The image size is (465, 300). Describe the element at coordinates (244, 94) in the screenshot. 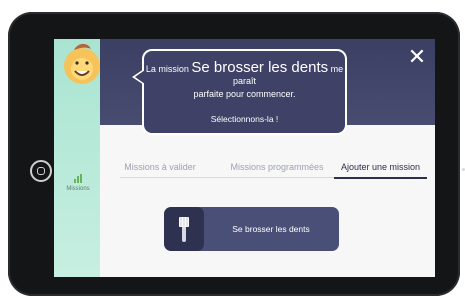

I see `bubble-line-2: parfaite pour commencer.` at that location.